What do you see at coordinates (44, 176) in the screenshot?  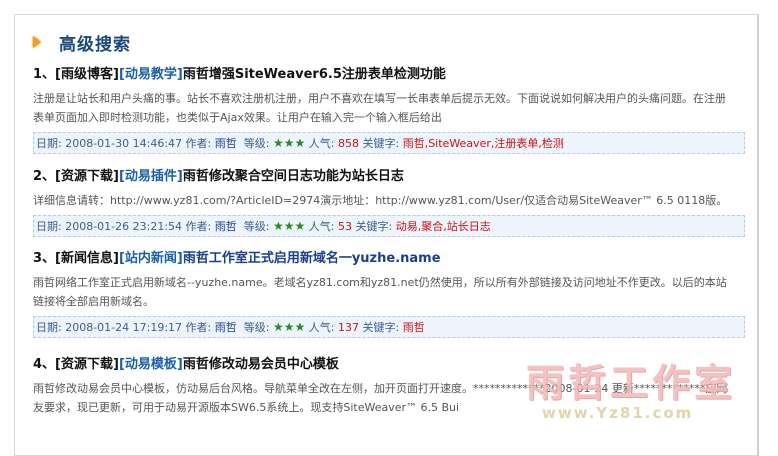 I see `article-number: 2、` at bounding box center [44, 176].